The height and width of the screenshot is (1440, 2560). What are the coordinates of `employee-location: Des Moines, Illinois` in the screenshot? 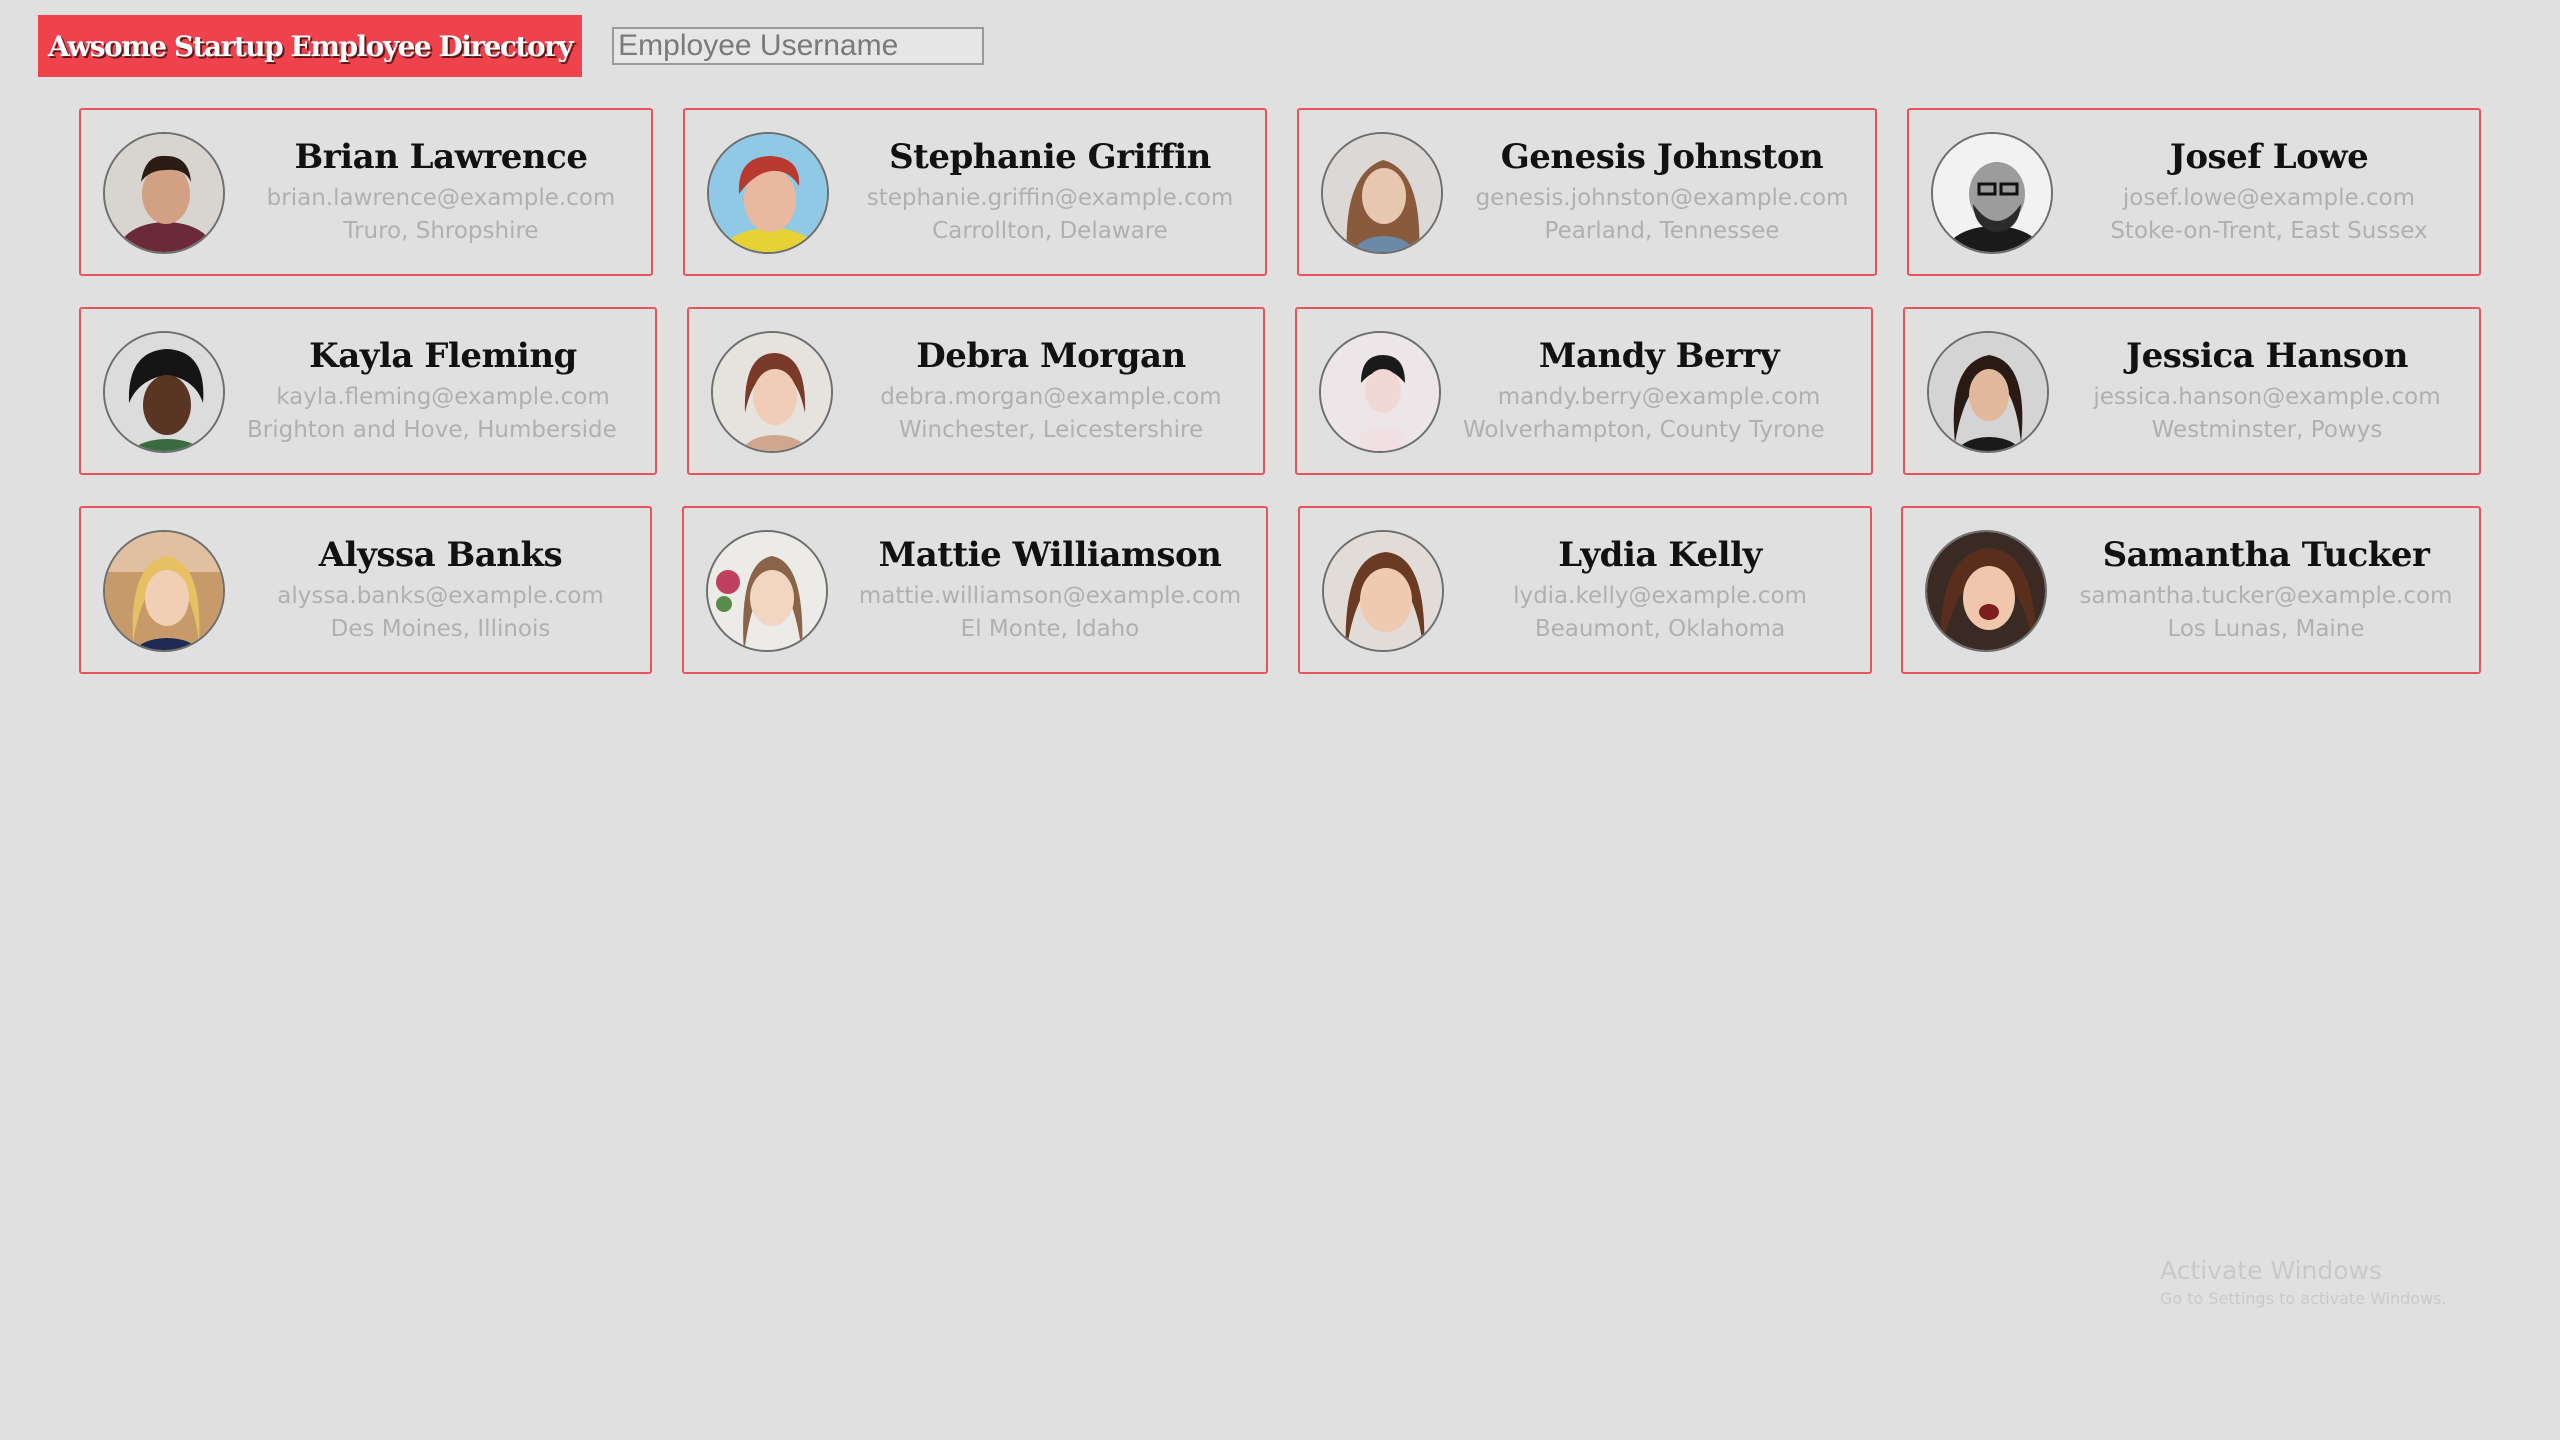 It's located at (440, 629).